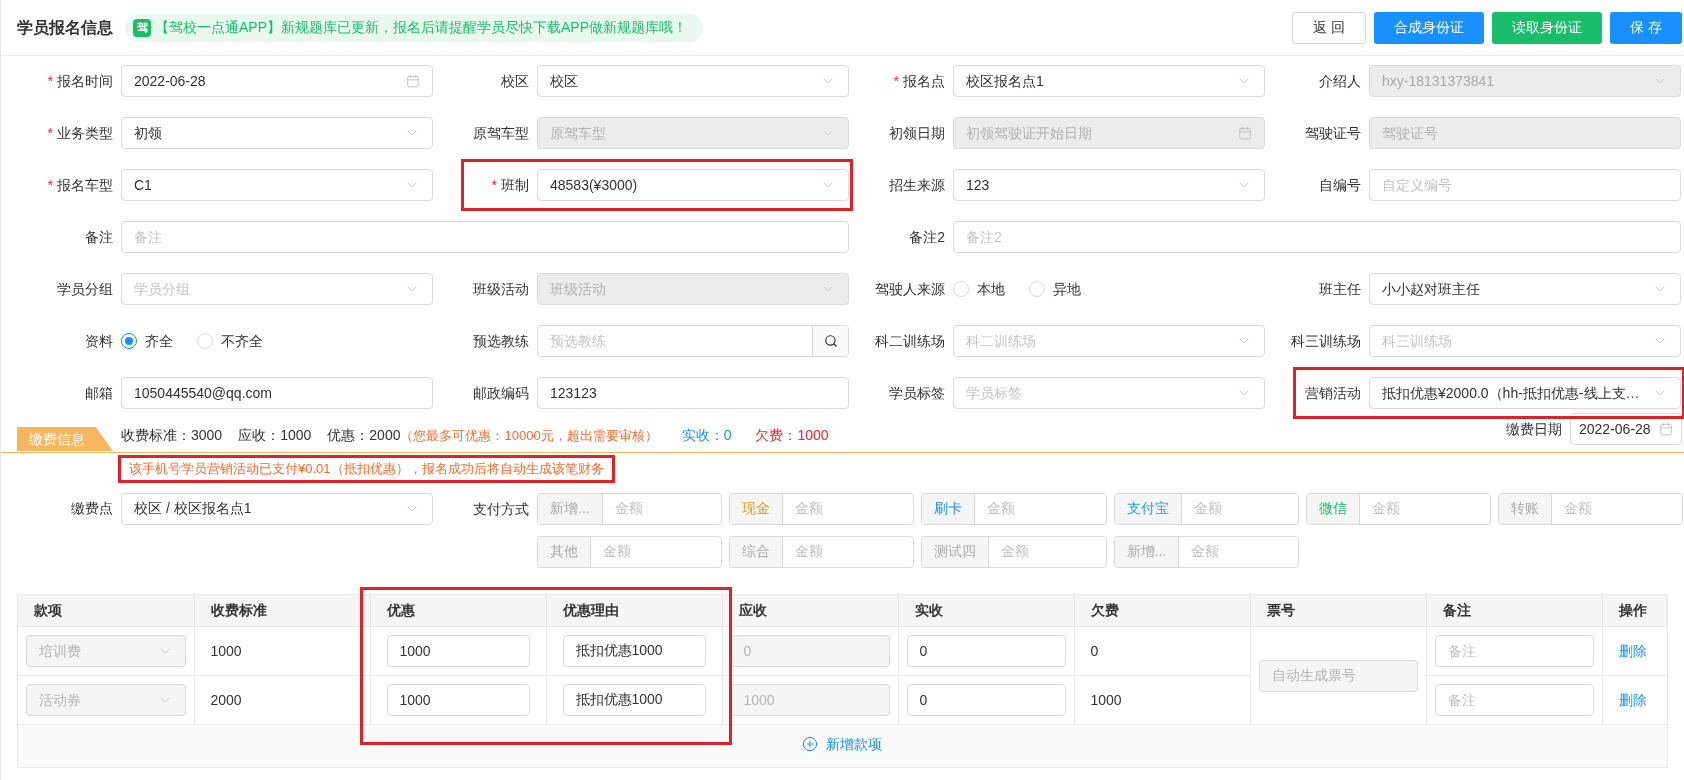 This screenshot has height=780, width=1684. What do you see at coordinates (792, 435) in the screenshot?
I see `fee-total: 欠费：1000` at bounding box center [792, 435].